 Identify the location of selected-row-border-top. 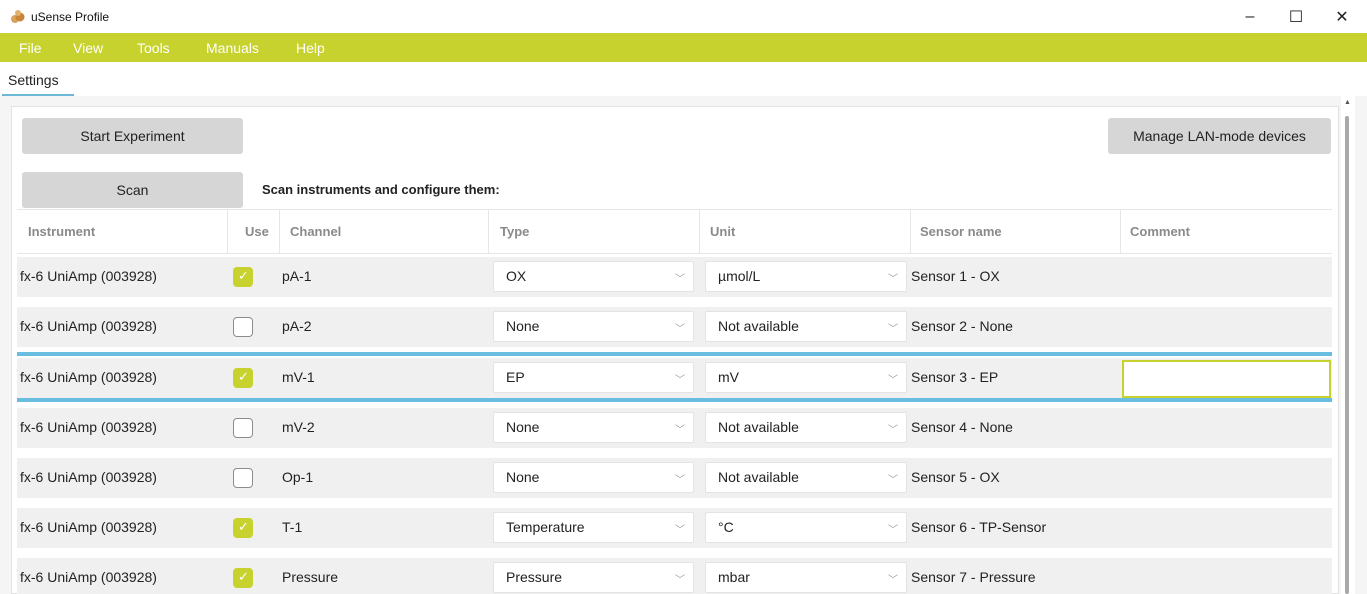
(674, 354).